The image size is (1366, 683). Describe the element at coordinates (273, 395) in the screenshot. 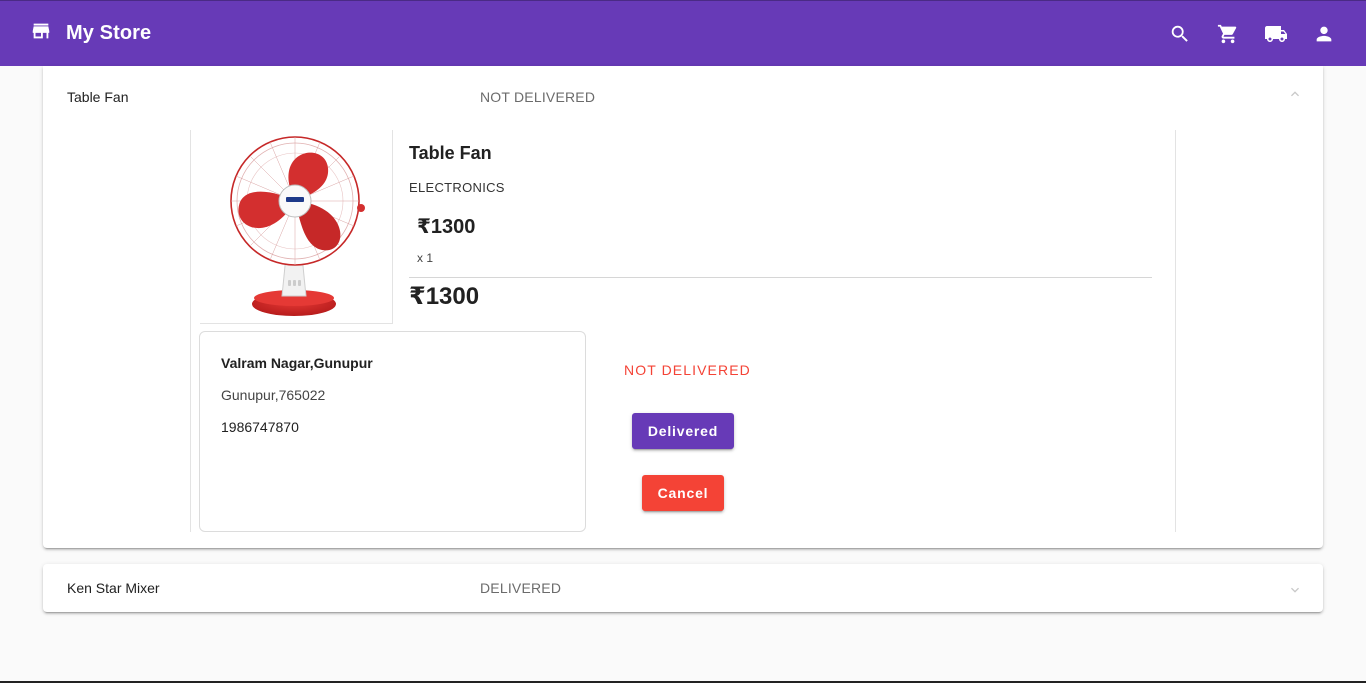

I see `address-line-2: Gunupur,765022` at that location.